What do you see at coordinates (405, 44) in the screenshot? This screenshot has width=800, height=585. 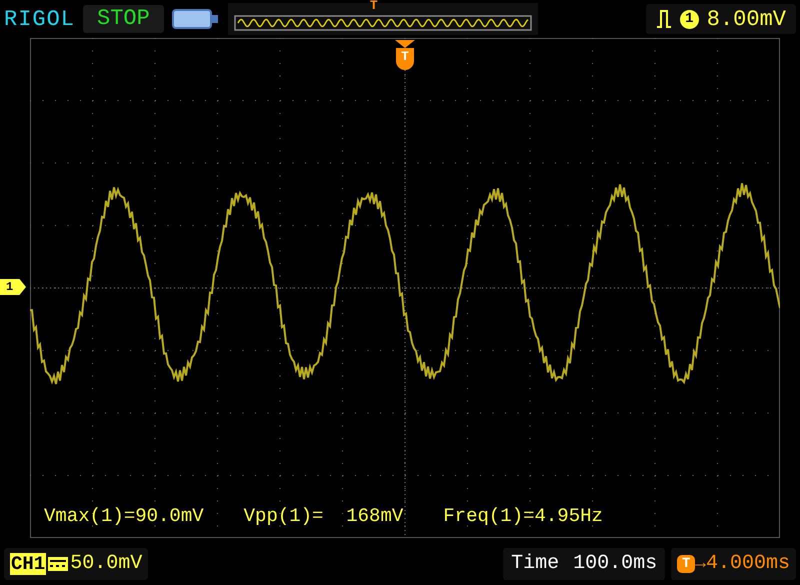 I see `trigger-arrow-icon` at bounding box center [405, 44].